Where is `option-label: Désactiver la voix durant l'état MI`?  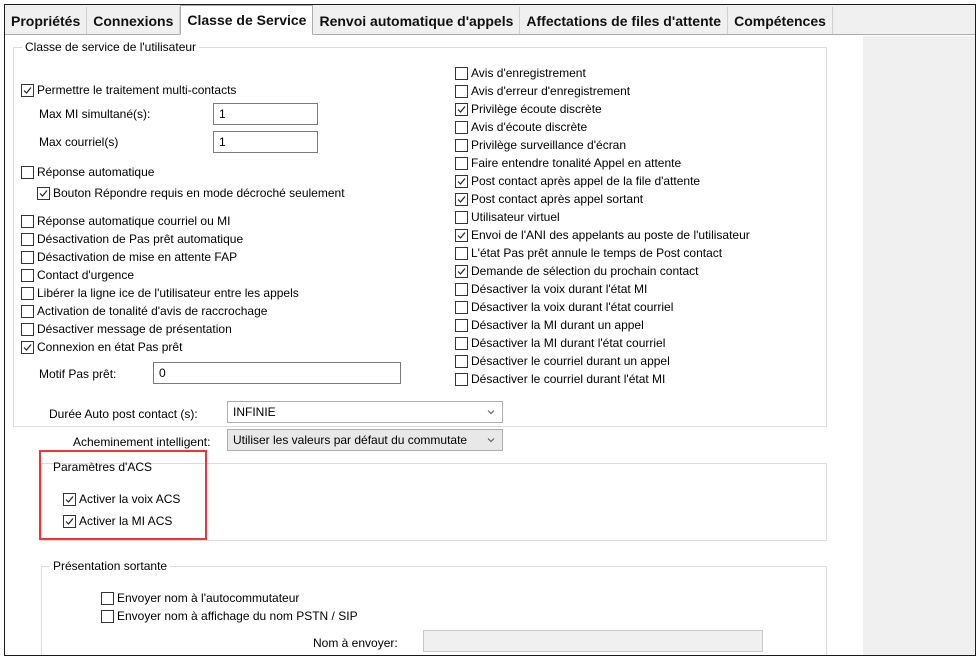
option-label: Désactiver la voix durant l'état MI is located at coordinates (559, 289).